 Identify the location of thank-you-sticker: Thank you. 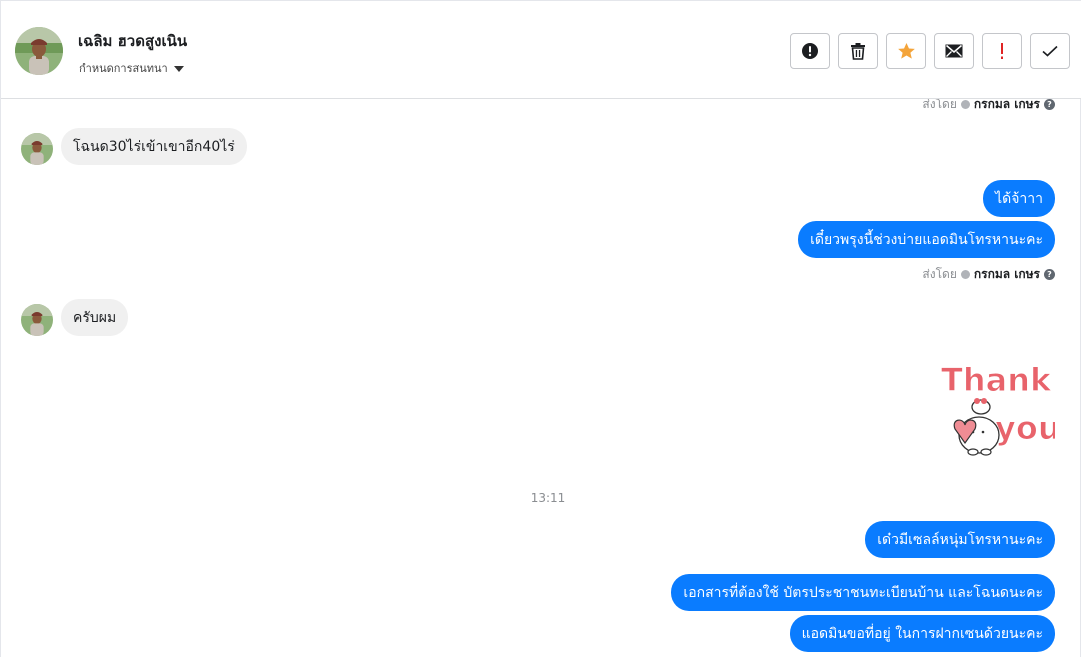
(997, 408).